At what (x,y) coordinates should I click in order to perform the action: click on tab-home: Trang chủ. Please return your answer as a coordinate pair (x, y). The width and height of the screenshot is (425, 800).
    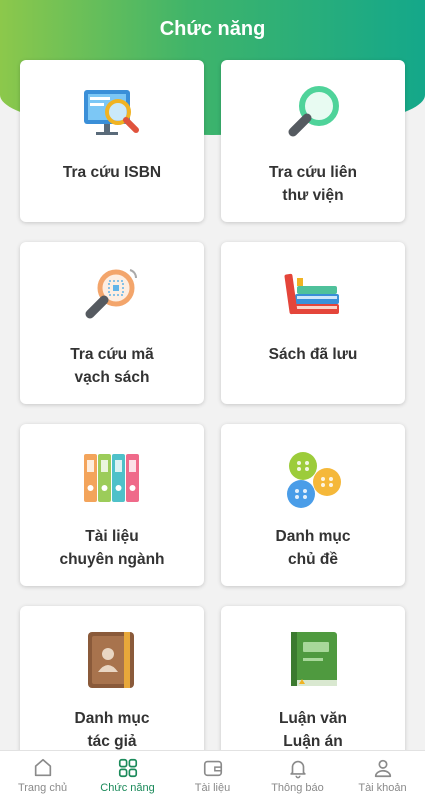
    Looking at the image, I should click on (42, 775).